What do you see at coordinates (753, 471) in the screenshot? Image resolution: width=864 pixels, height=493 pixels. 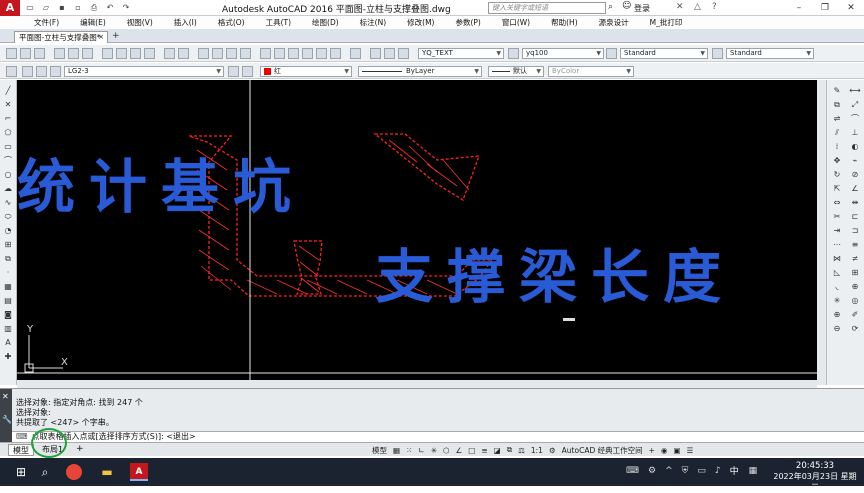 I see `ime-icon: ▦` at bounding box center [753, 471].